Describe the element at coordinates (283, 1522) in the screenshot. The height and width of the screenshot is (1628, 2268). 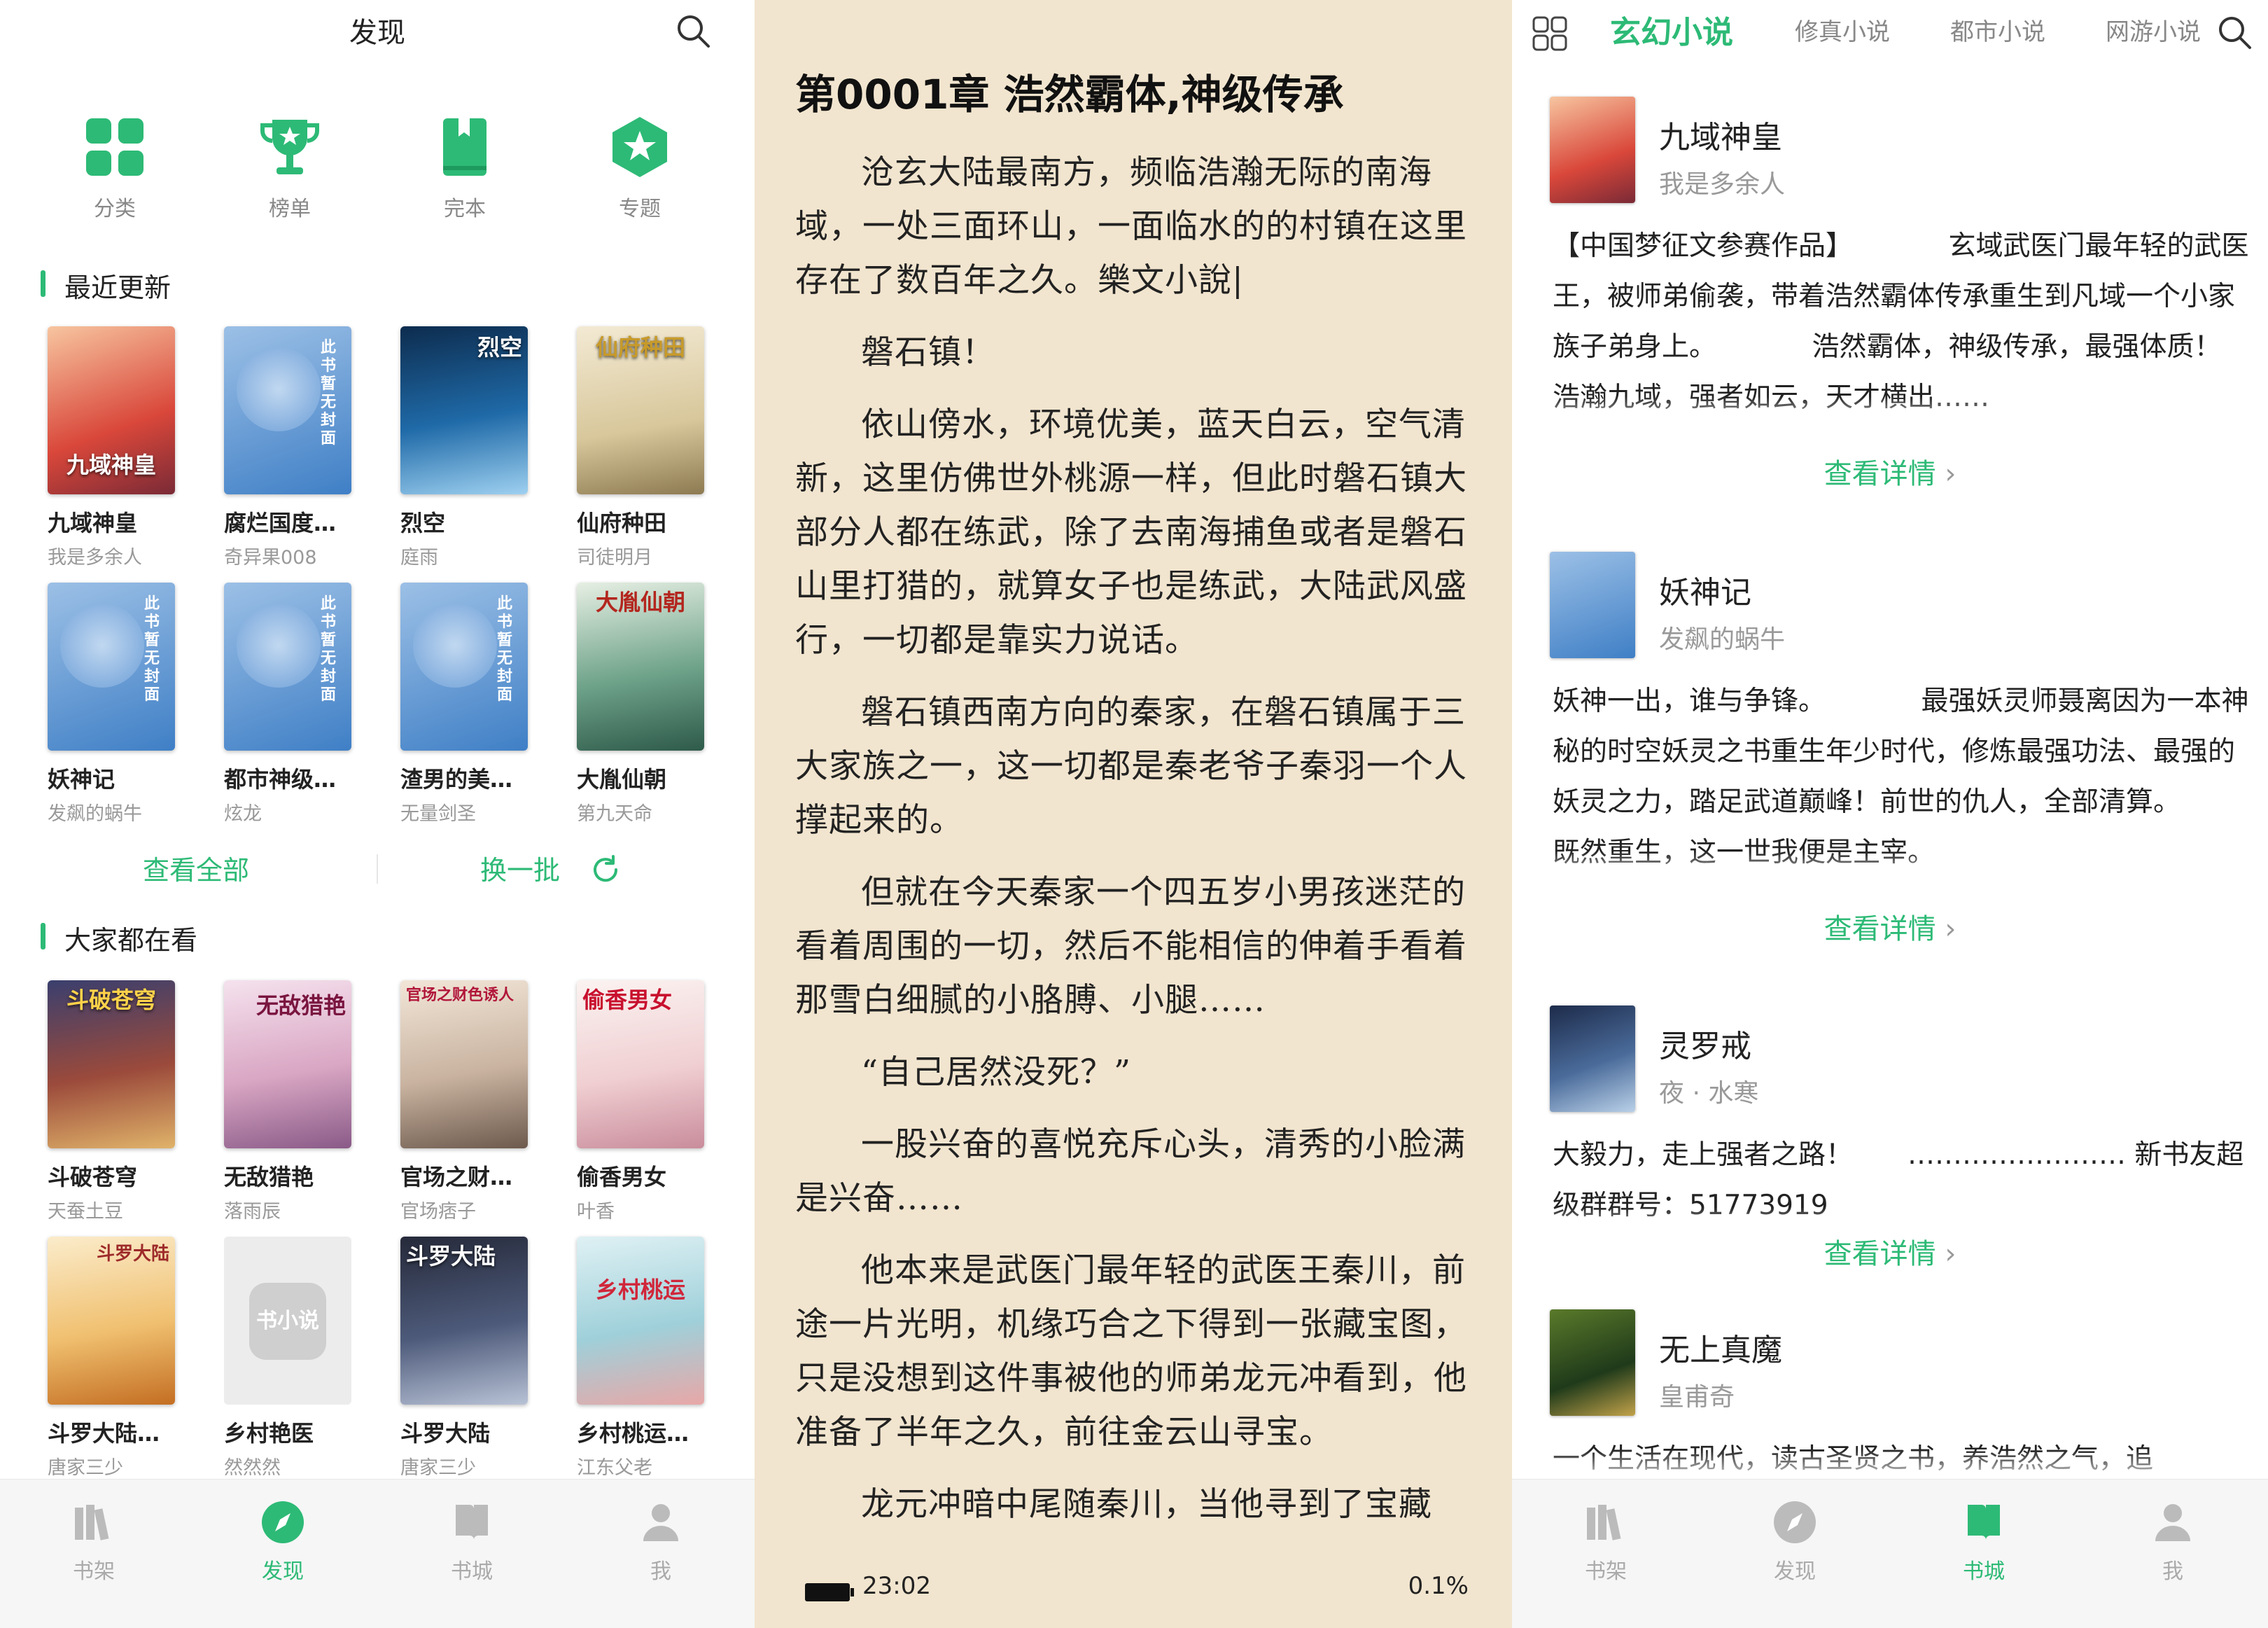
I see `compass-icon` at that location.